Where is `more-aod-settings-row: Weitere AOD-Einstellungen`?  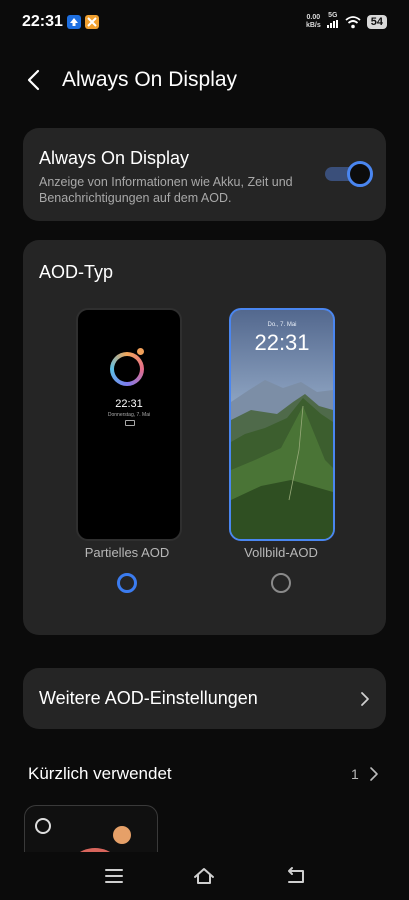
more-aod-settings-row: Weitere AOD-Einstellungen is located at coordinates (204, 698).